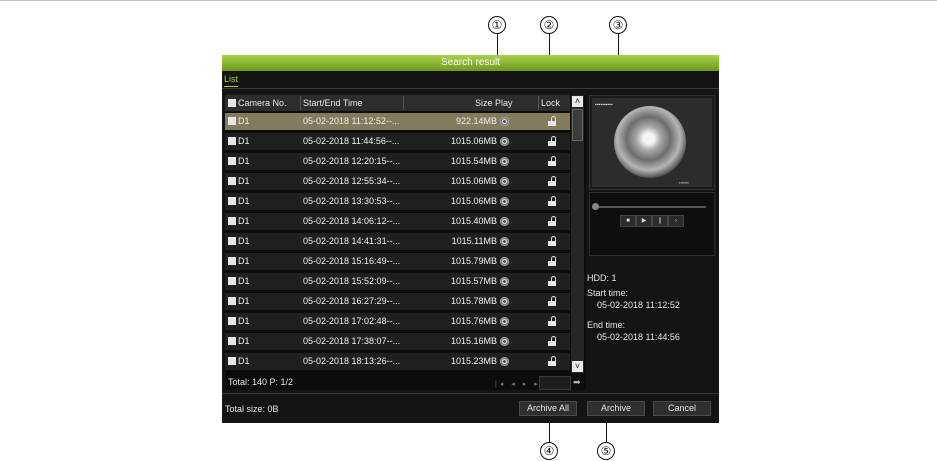 The image size is (937, 461). I want to click on pager-buttons: |◂ ◂ ▸ ▸|, so click(520, 384).